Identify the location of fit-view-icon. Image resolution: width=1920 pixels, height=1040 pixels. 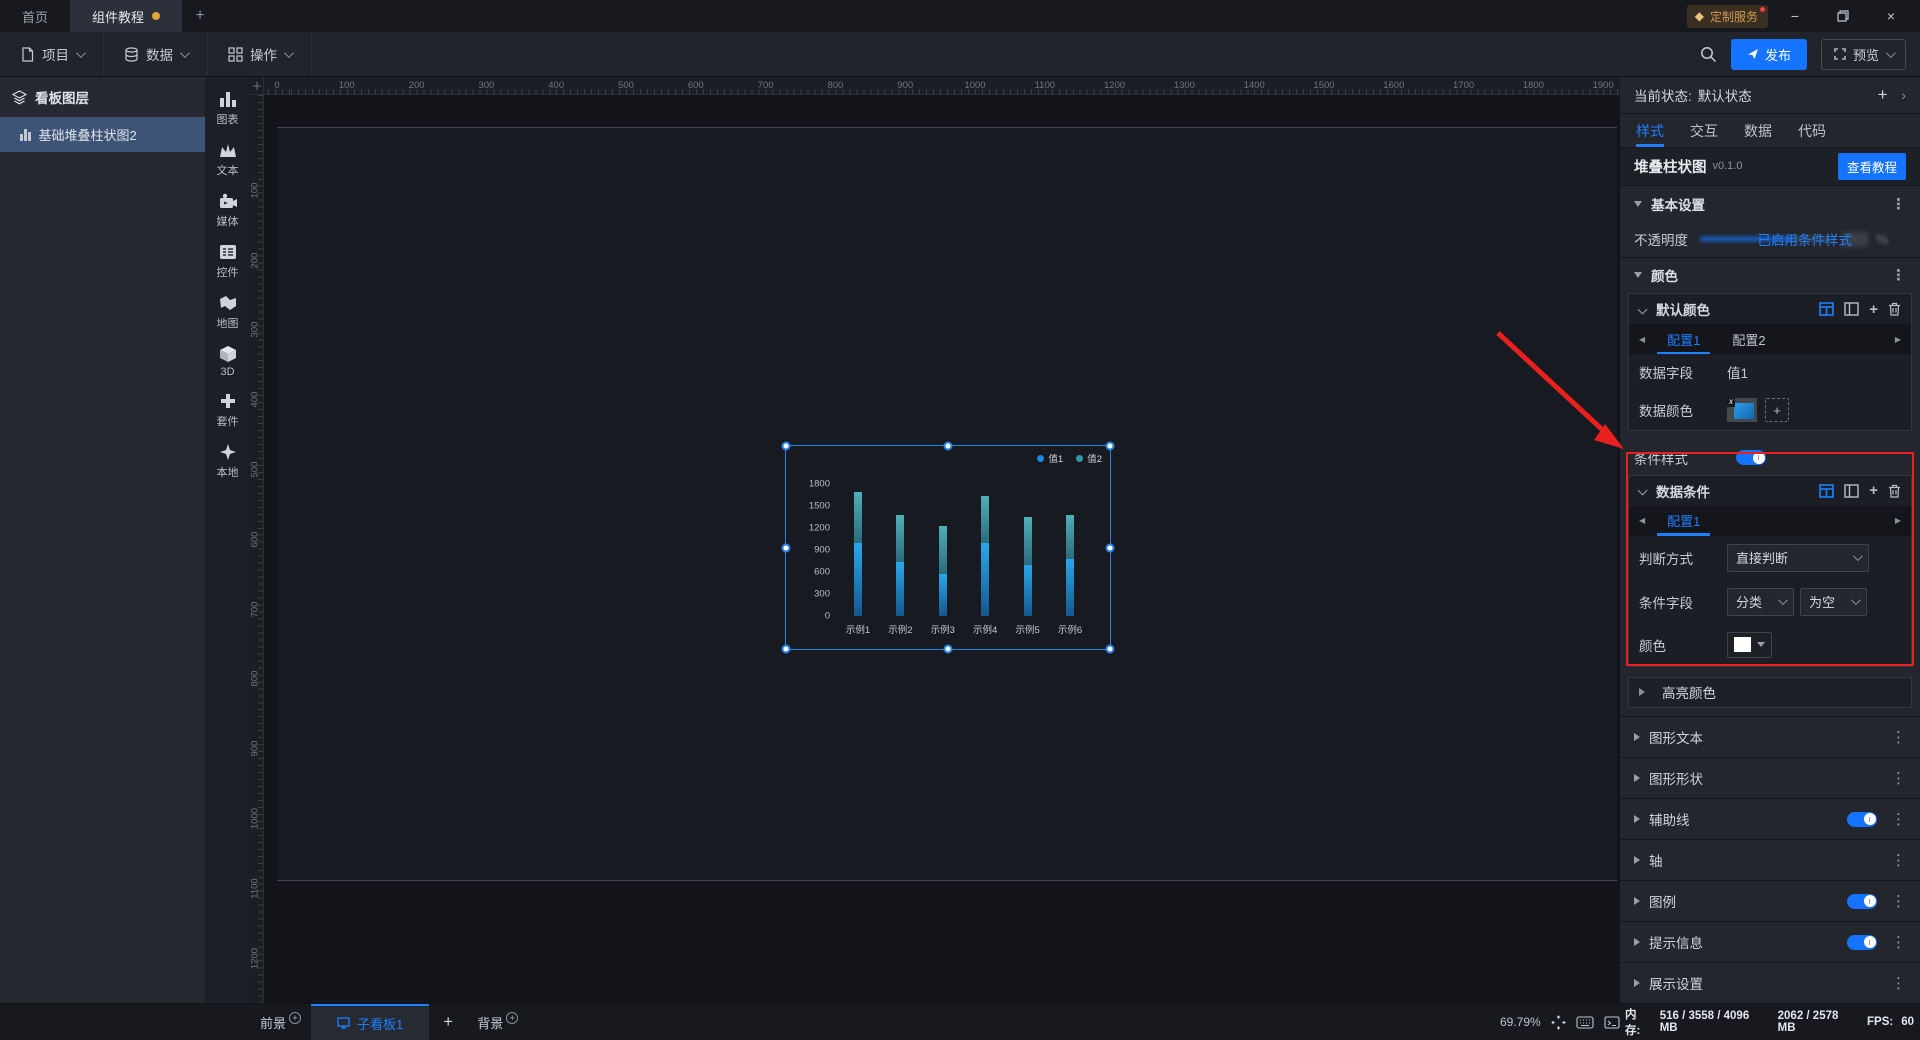
(1558, 1022).